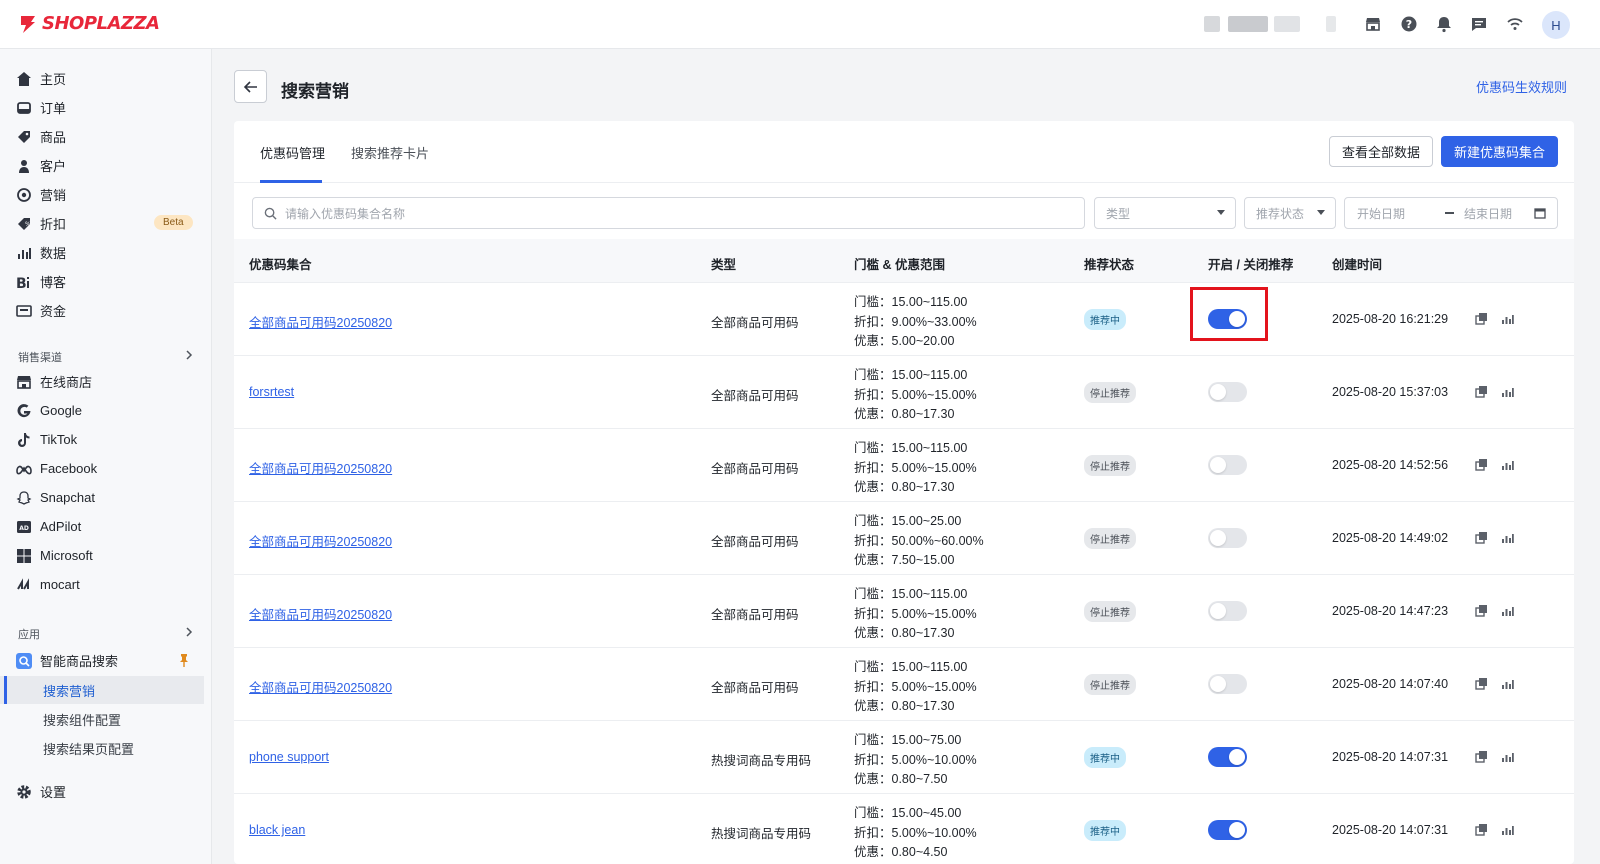 The height and width of the screenshot is (864, 1600). I want to click on bell-icon, so click(1444, 24).